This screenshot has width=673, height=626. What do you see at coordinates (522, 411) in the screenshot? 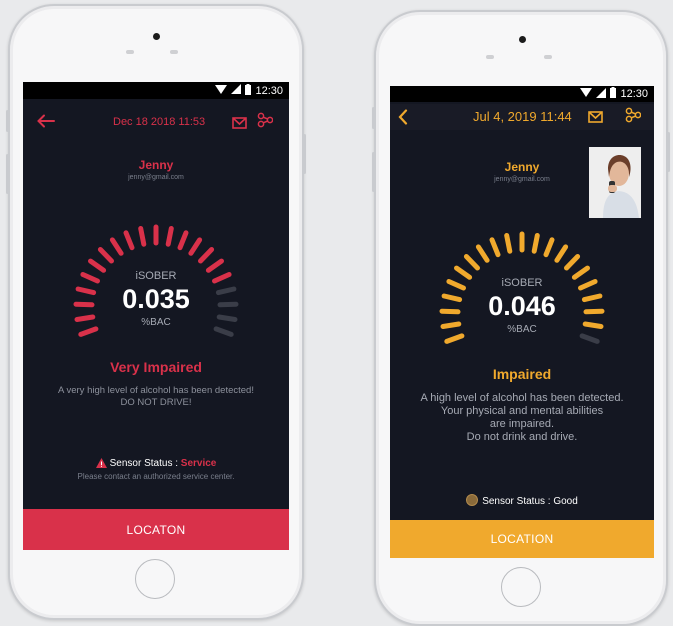
I see `message-line: Your physical and mental abilities` at bounding box center [522, 411].